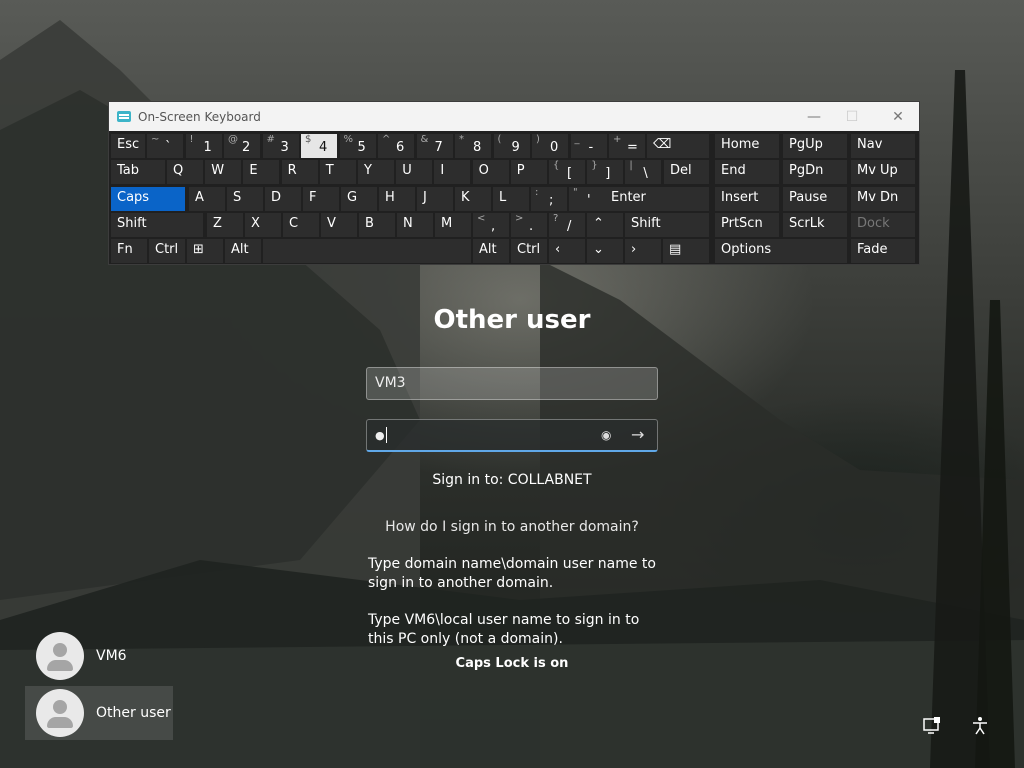 The height and width of the screenshot is (768, 1024). What do you see at coordinates (883, 146) in the screenshot?
I see `key-nav: Nav` at bounding box center [883, 146].